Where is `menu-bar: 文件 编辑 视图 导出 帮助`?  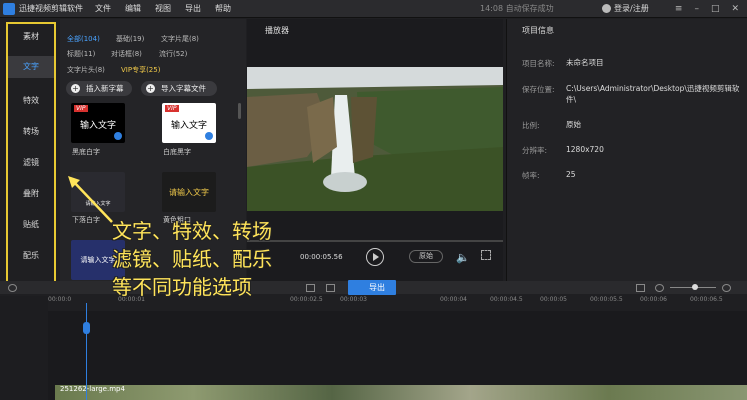 menu-bar: 文件 编辑 视图 导出 帮助 is located at coordinates (163, 9).